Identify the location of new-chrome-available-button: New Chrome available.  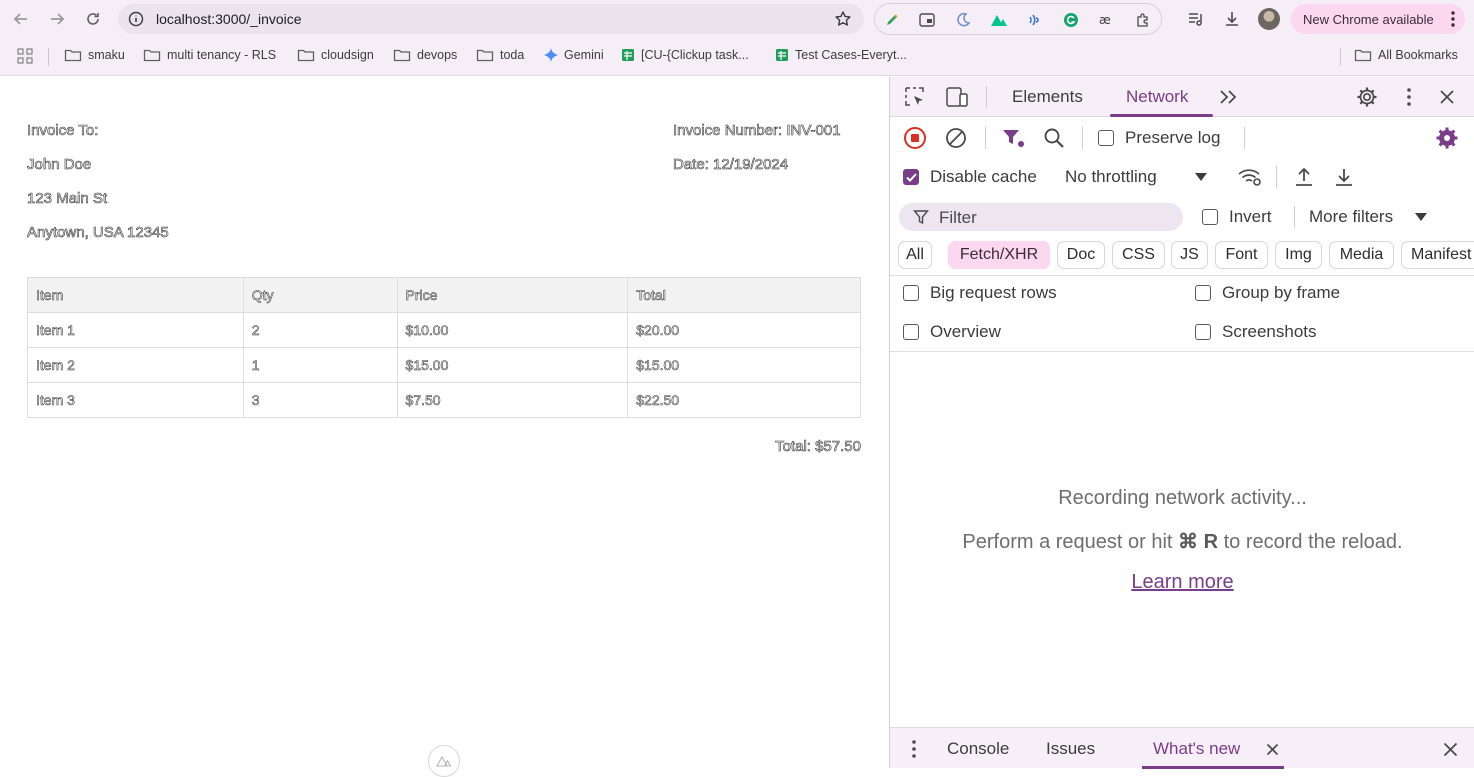
(1378, 19).